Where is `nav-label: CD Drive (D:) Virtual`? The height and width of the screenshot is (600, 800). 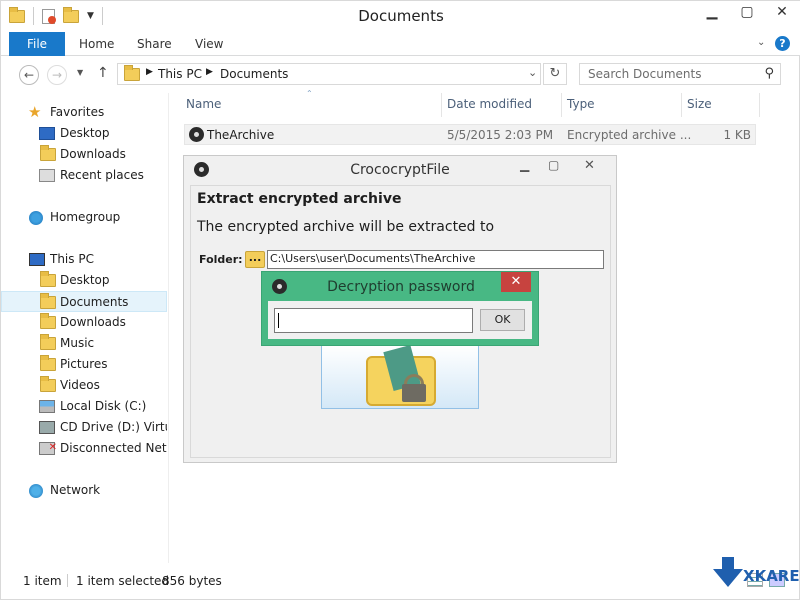 nav-label: CD Drive (D:) Virtual is located at coordinates (113, 427).